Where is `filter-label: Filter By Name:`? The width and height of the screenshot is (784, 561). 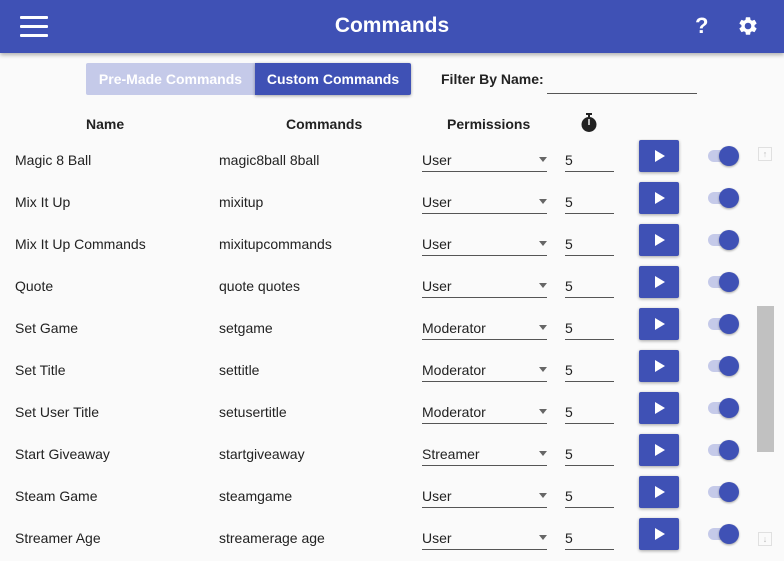
filter-label: Filter By Name: is located at coordinates (492, 79).